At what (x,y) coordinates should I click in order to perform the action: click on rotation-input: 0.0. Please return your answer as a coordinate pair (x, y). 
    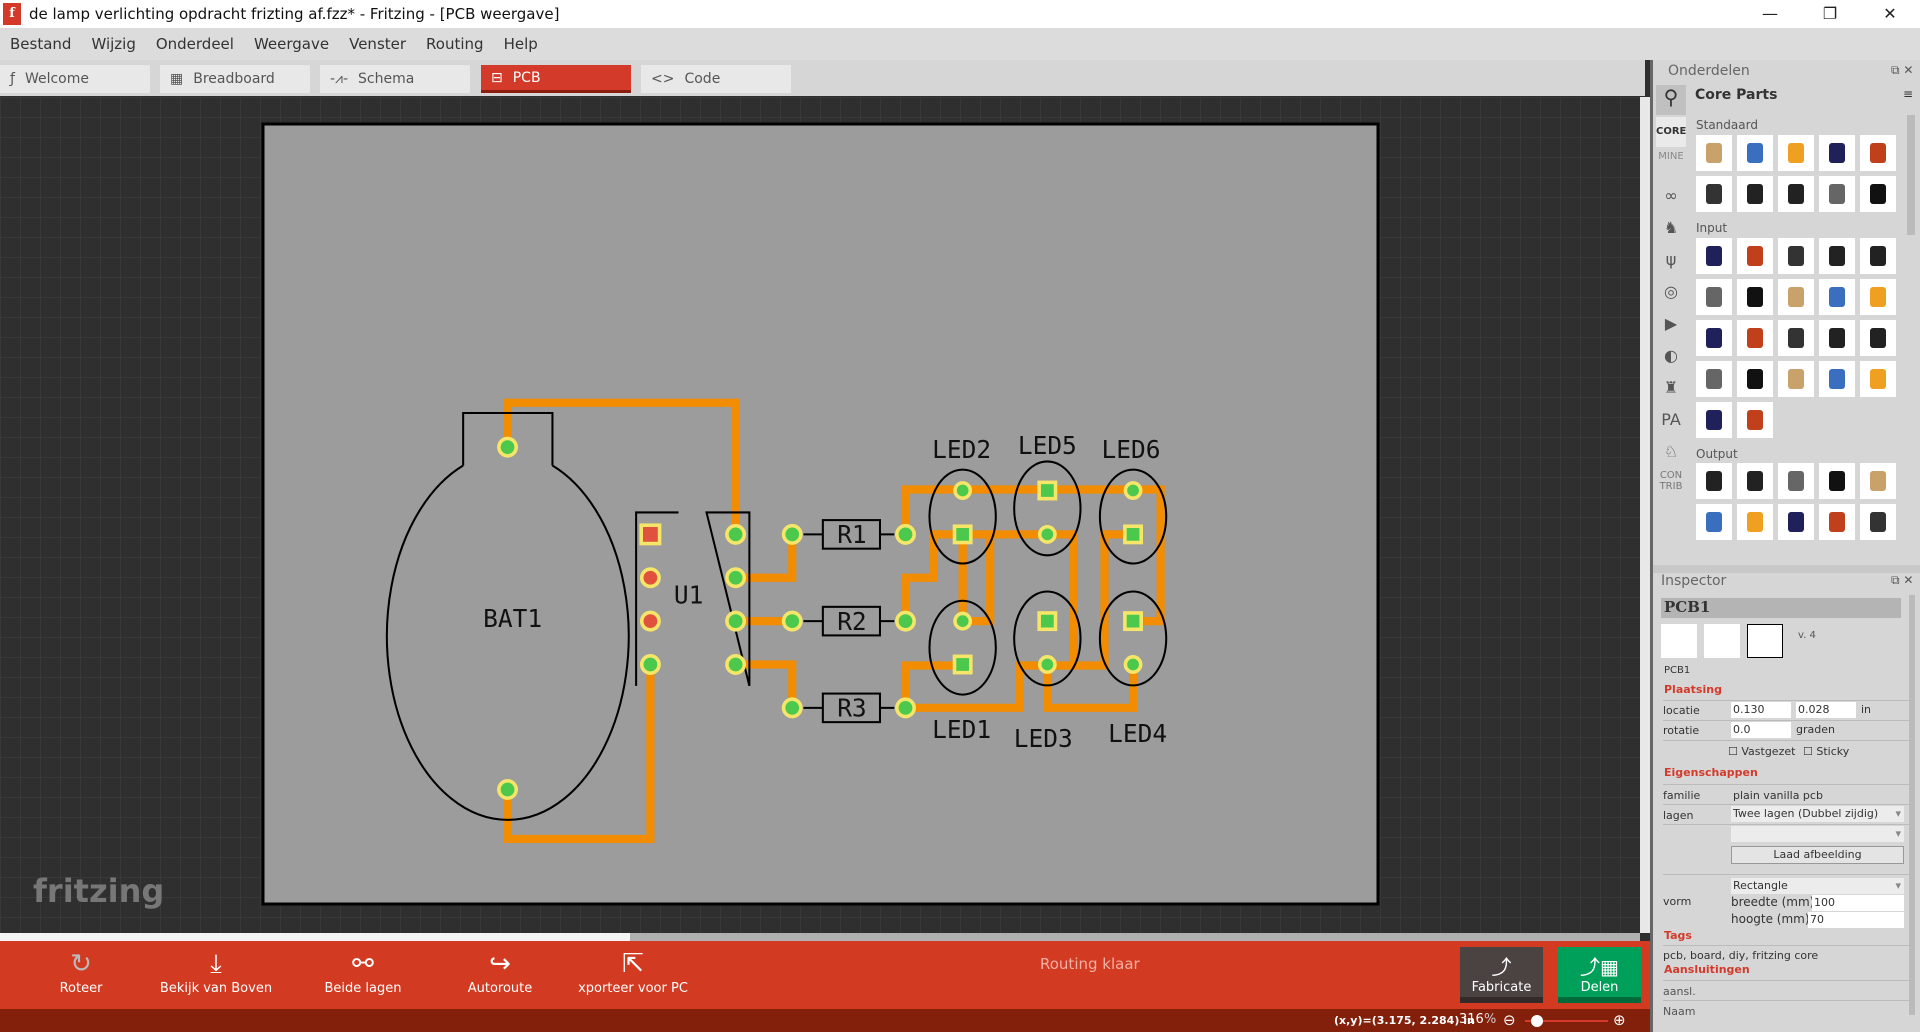
    Looking at the image, I should click on (1761, 730).